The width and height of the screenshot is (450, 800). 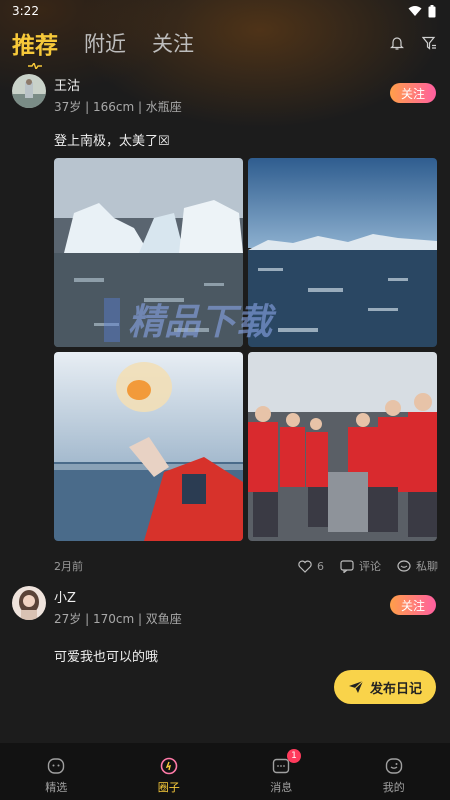 What do you see at coordinates (68, 566) in the screenshot?
I see `post-time: 2月前` at bounding box center [68, 566].